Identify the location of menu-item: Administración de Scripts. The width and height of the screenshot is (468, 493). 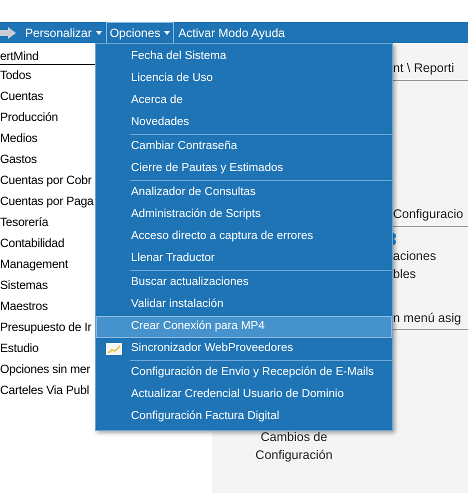
(244, 215).